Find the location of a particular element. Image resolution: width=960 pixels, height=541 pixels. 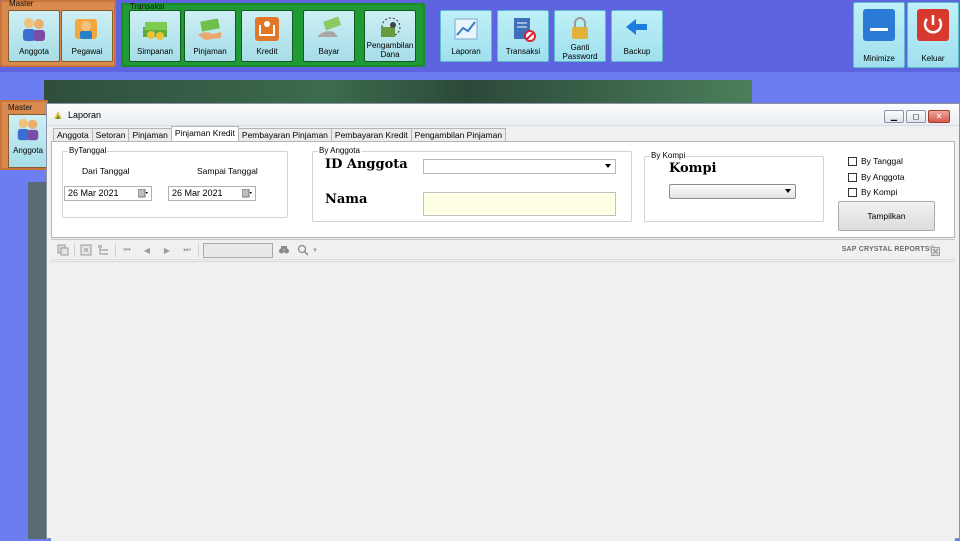

pegawai-button: Pegawai is located at coordinates (87, 36).